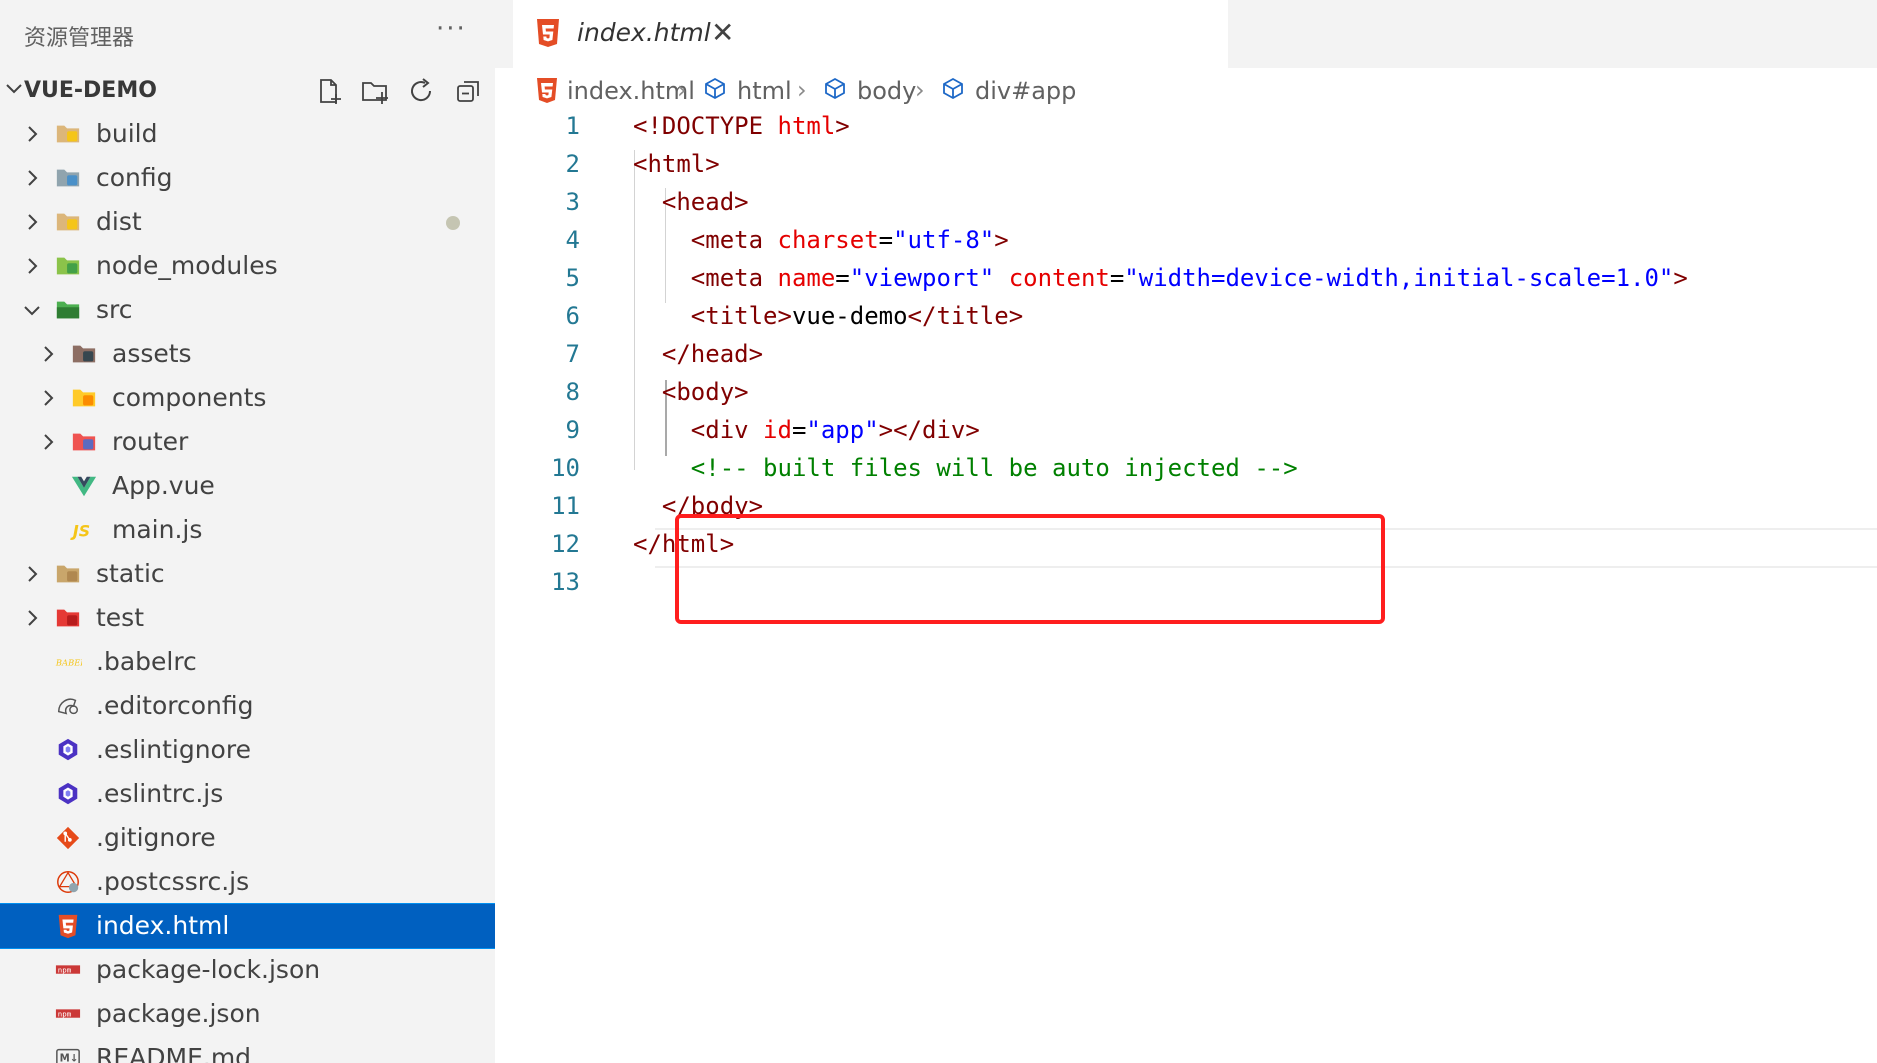 Image resolution: width=1877 pixels, height=1063 pixels. Describe the element at coordinates (247, 618) in the screenshot. I see `tree-item: test` at that location.